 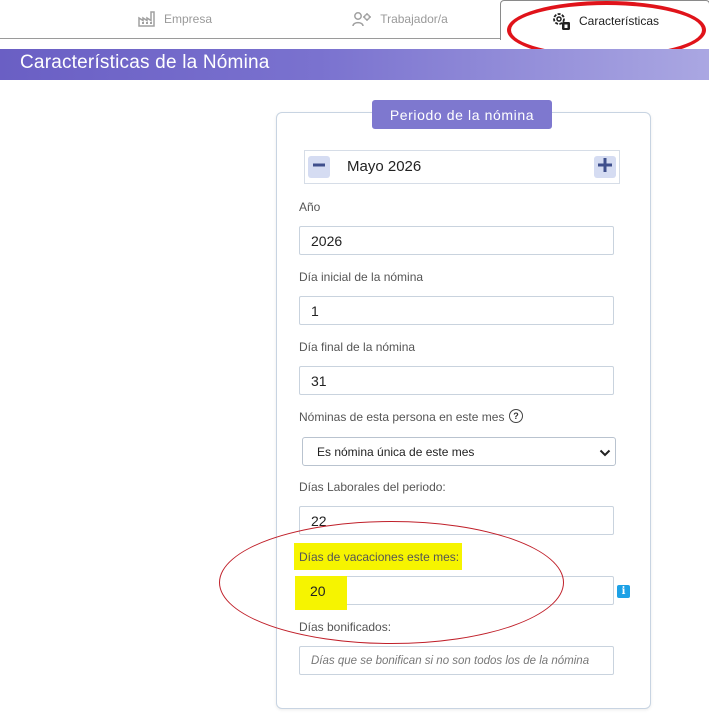 I want to click on worker-icon, so click(x=362, y=19).